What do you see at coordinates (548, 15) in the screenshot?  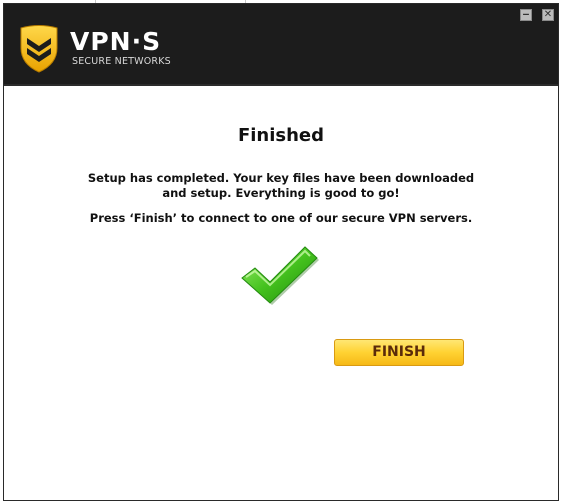 I see `close-button: ✕` at bounding box center [548, 15].